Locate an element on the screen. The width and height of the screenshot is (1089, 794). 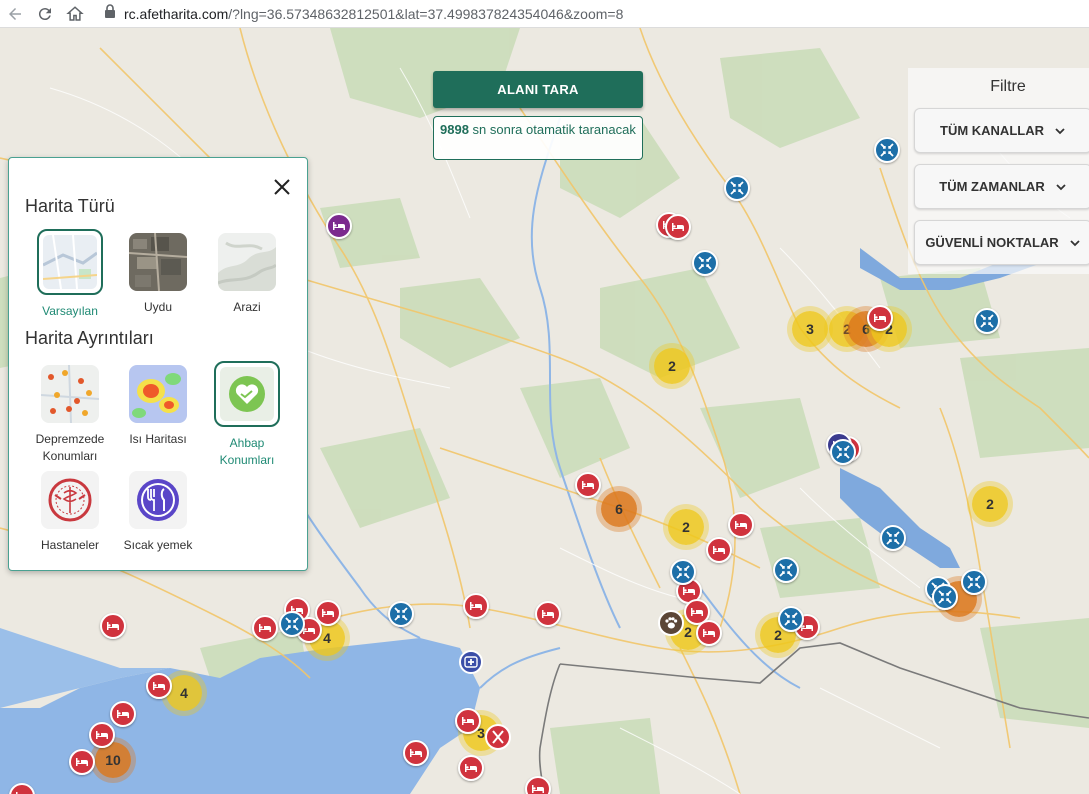
ahbap-thumbnail is located at coordinates (247, 394).